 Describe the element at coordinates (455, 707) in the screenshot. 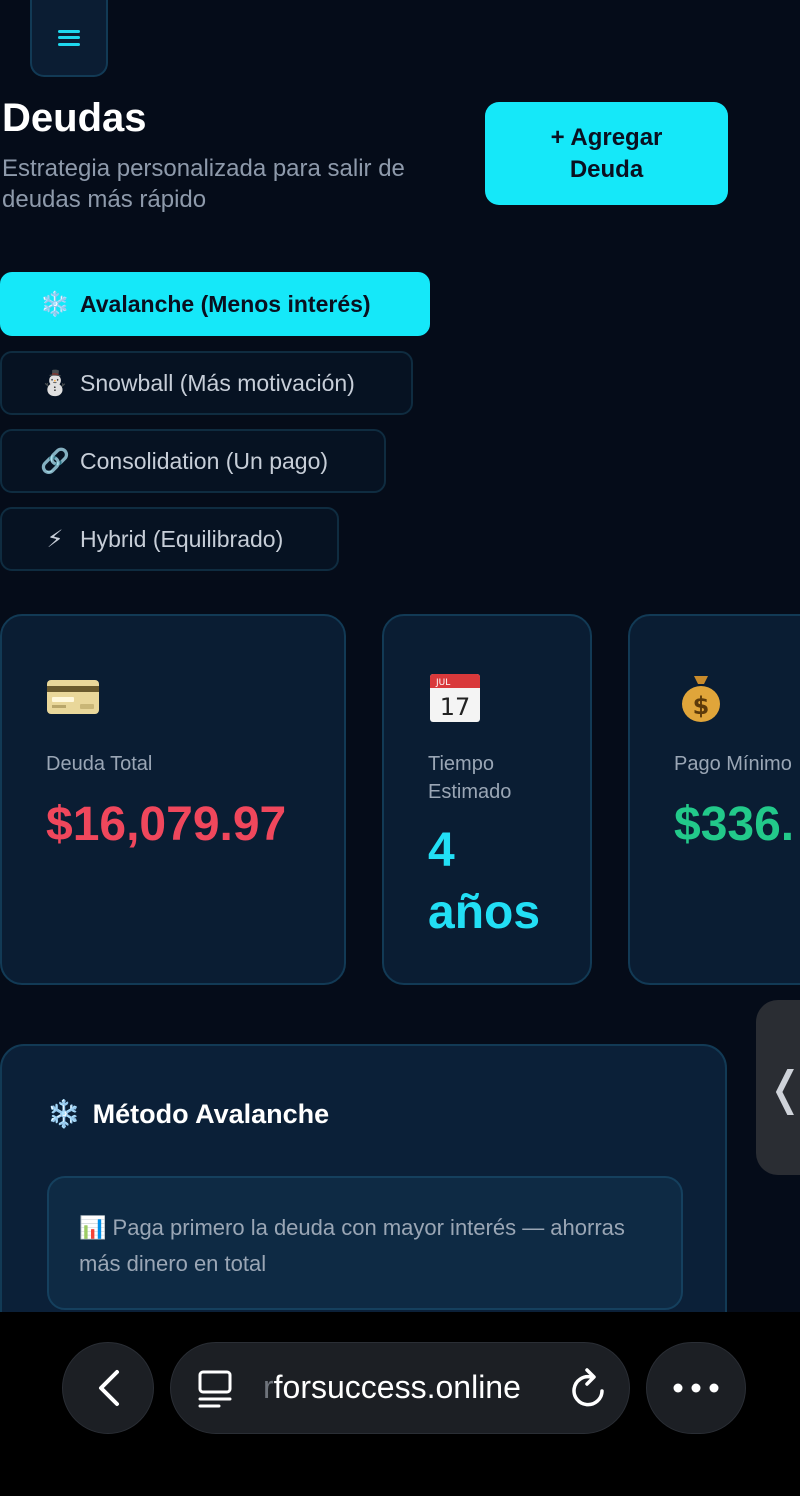

I see `calendar-day: 17` at that location.